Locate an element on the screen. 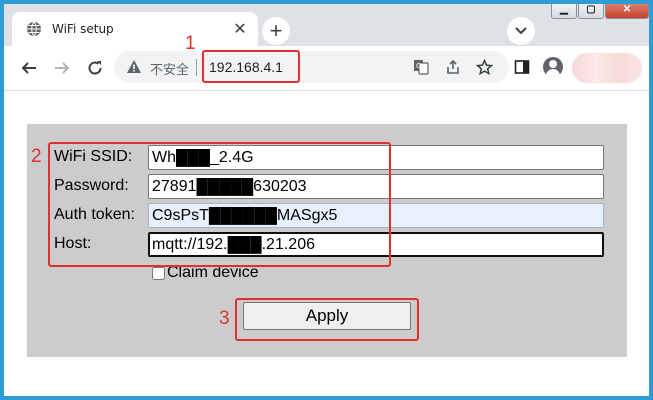 The width and height of the screenshot is (653, 400). address-bar: 不安全 192.168.4.1 G is located at coordinates (311, 67).